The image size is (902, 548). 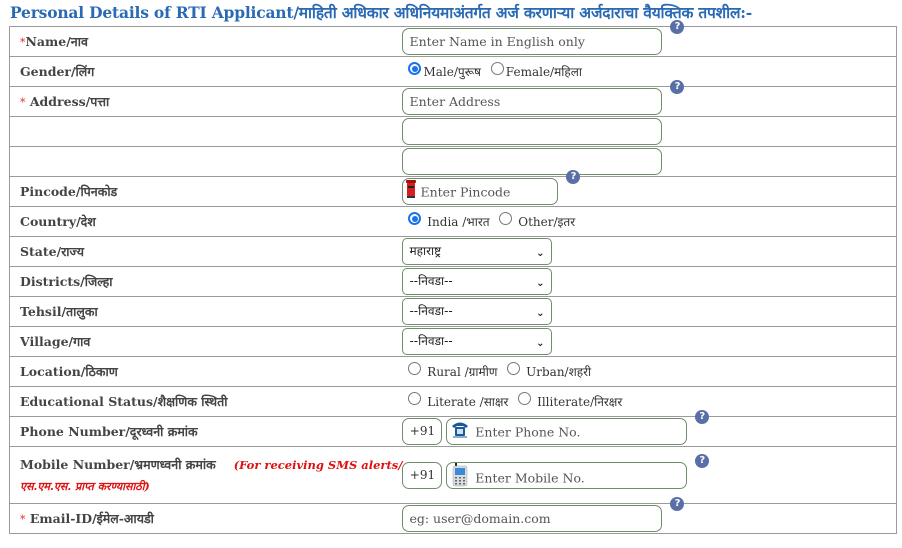 I want to click on pincode-input: Enter Pincode, so click(x=480, y=192).